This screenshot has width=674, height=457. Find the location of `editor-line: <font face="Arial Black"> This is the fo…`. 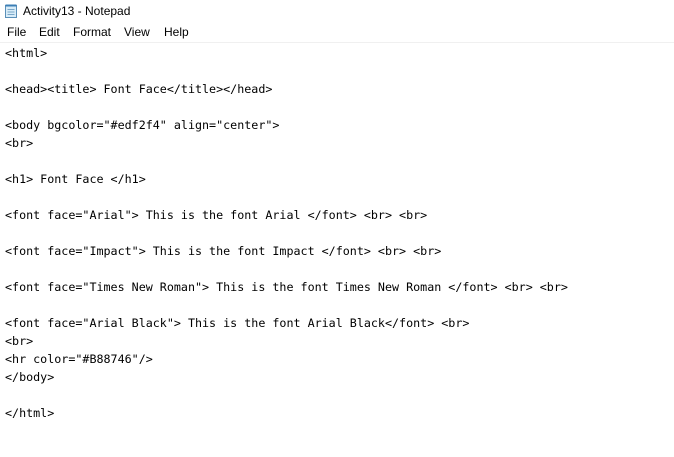

editor-line: <font face="Arial Black"> This is the fo… is located at coordinates (237, 323).